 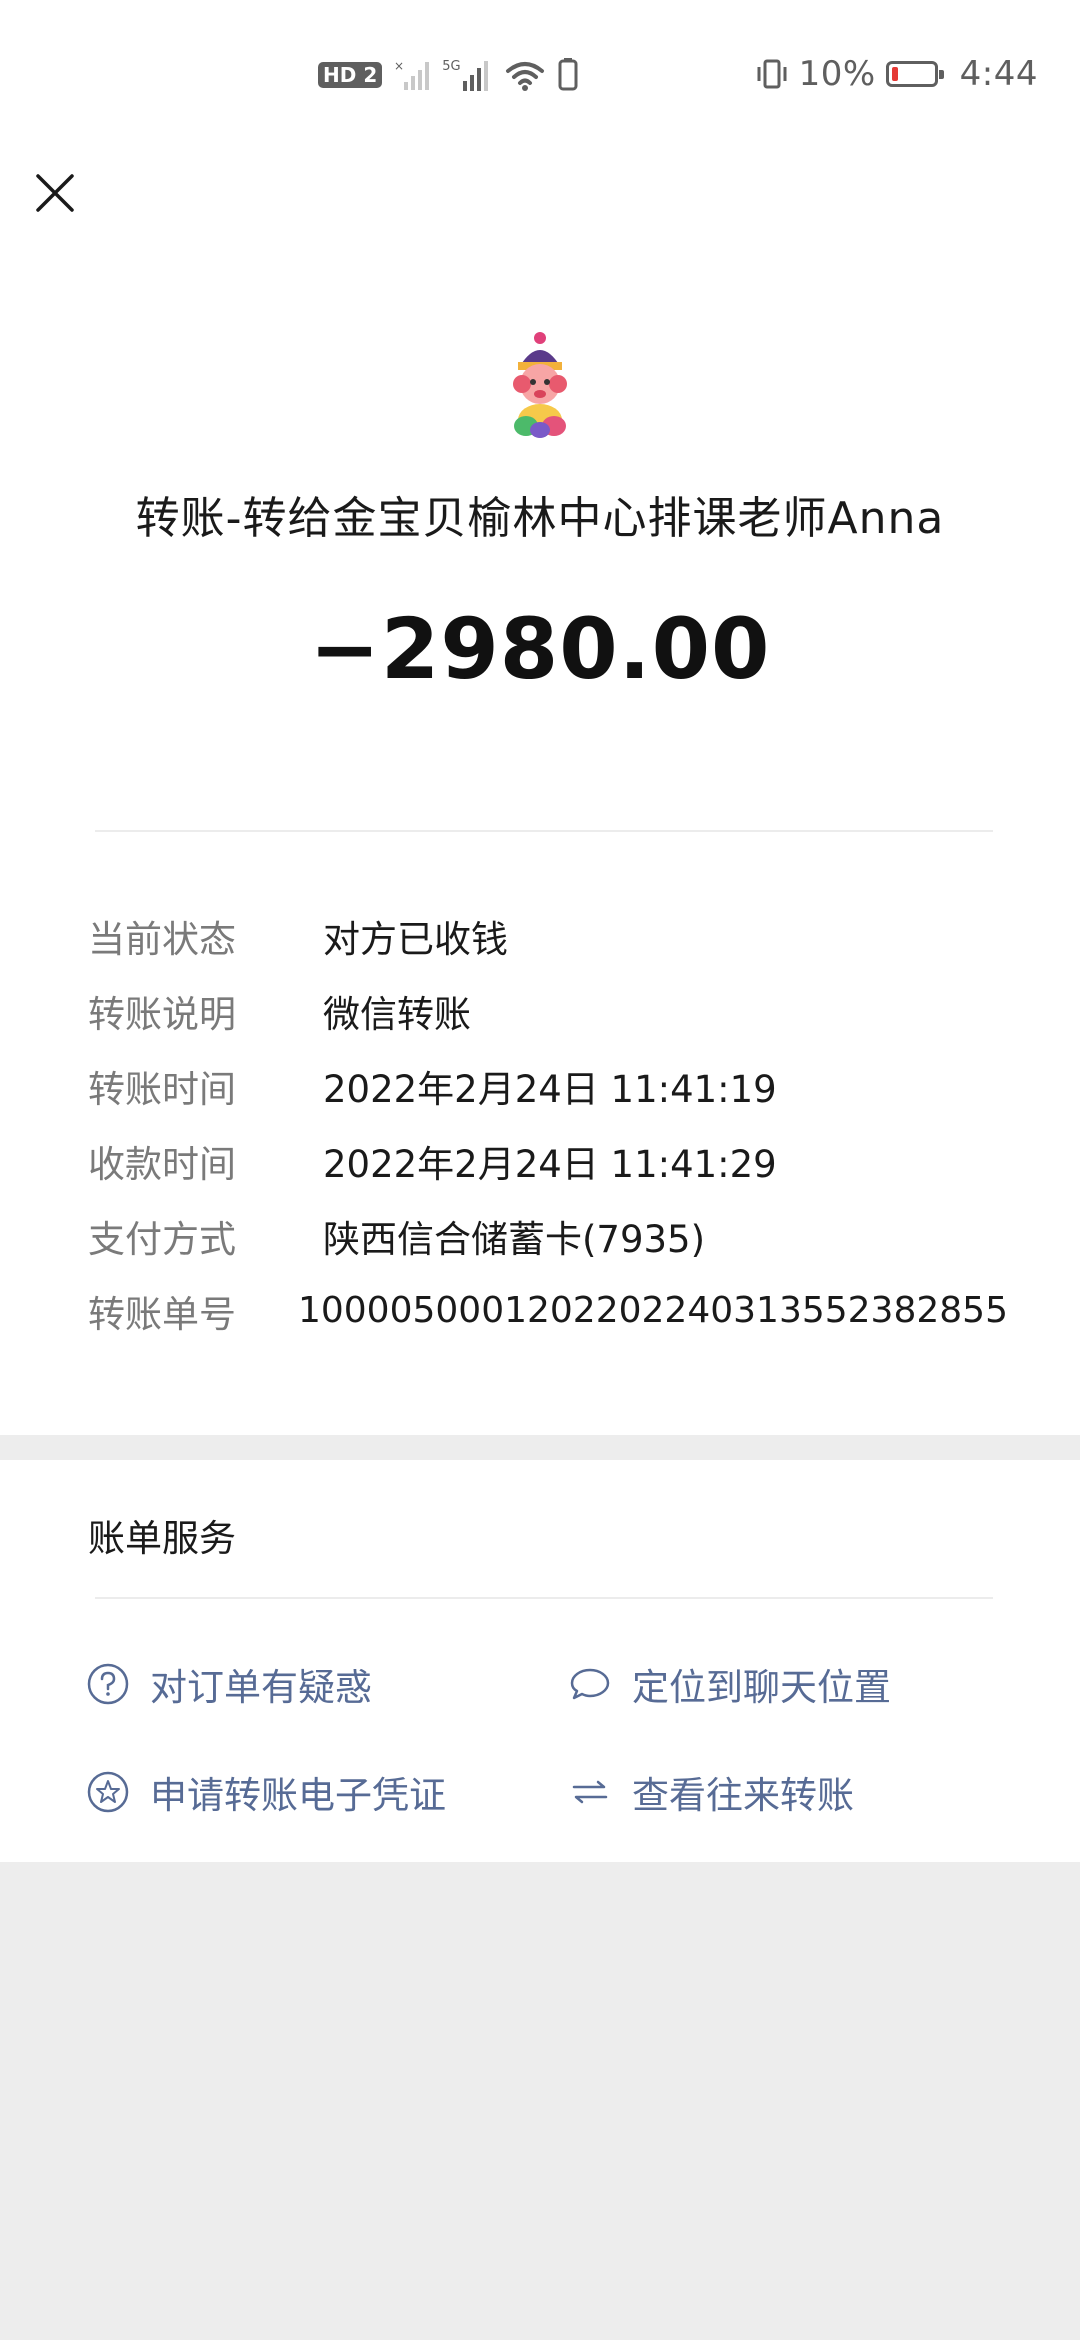 What do you see at coordinates (162, 1014) in the screenshot?
I see `detail-label: 转账说明` at bounding box center [162, 1014].